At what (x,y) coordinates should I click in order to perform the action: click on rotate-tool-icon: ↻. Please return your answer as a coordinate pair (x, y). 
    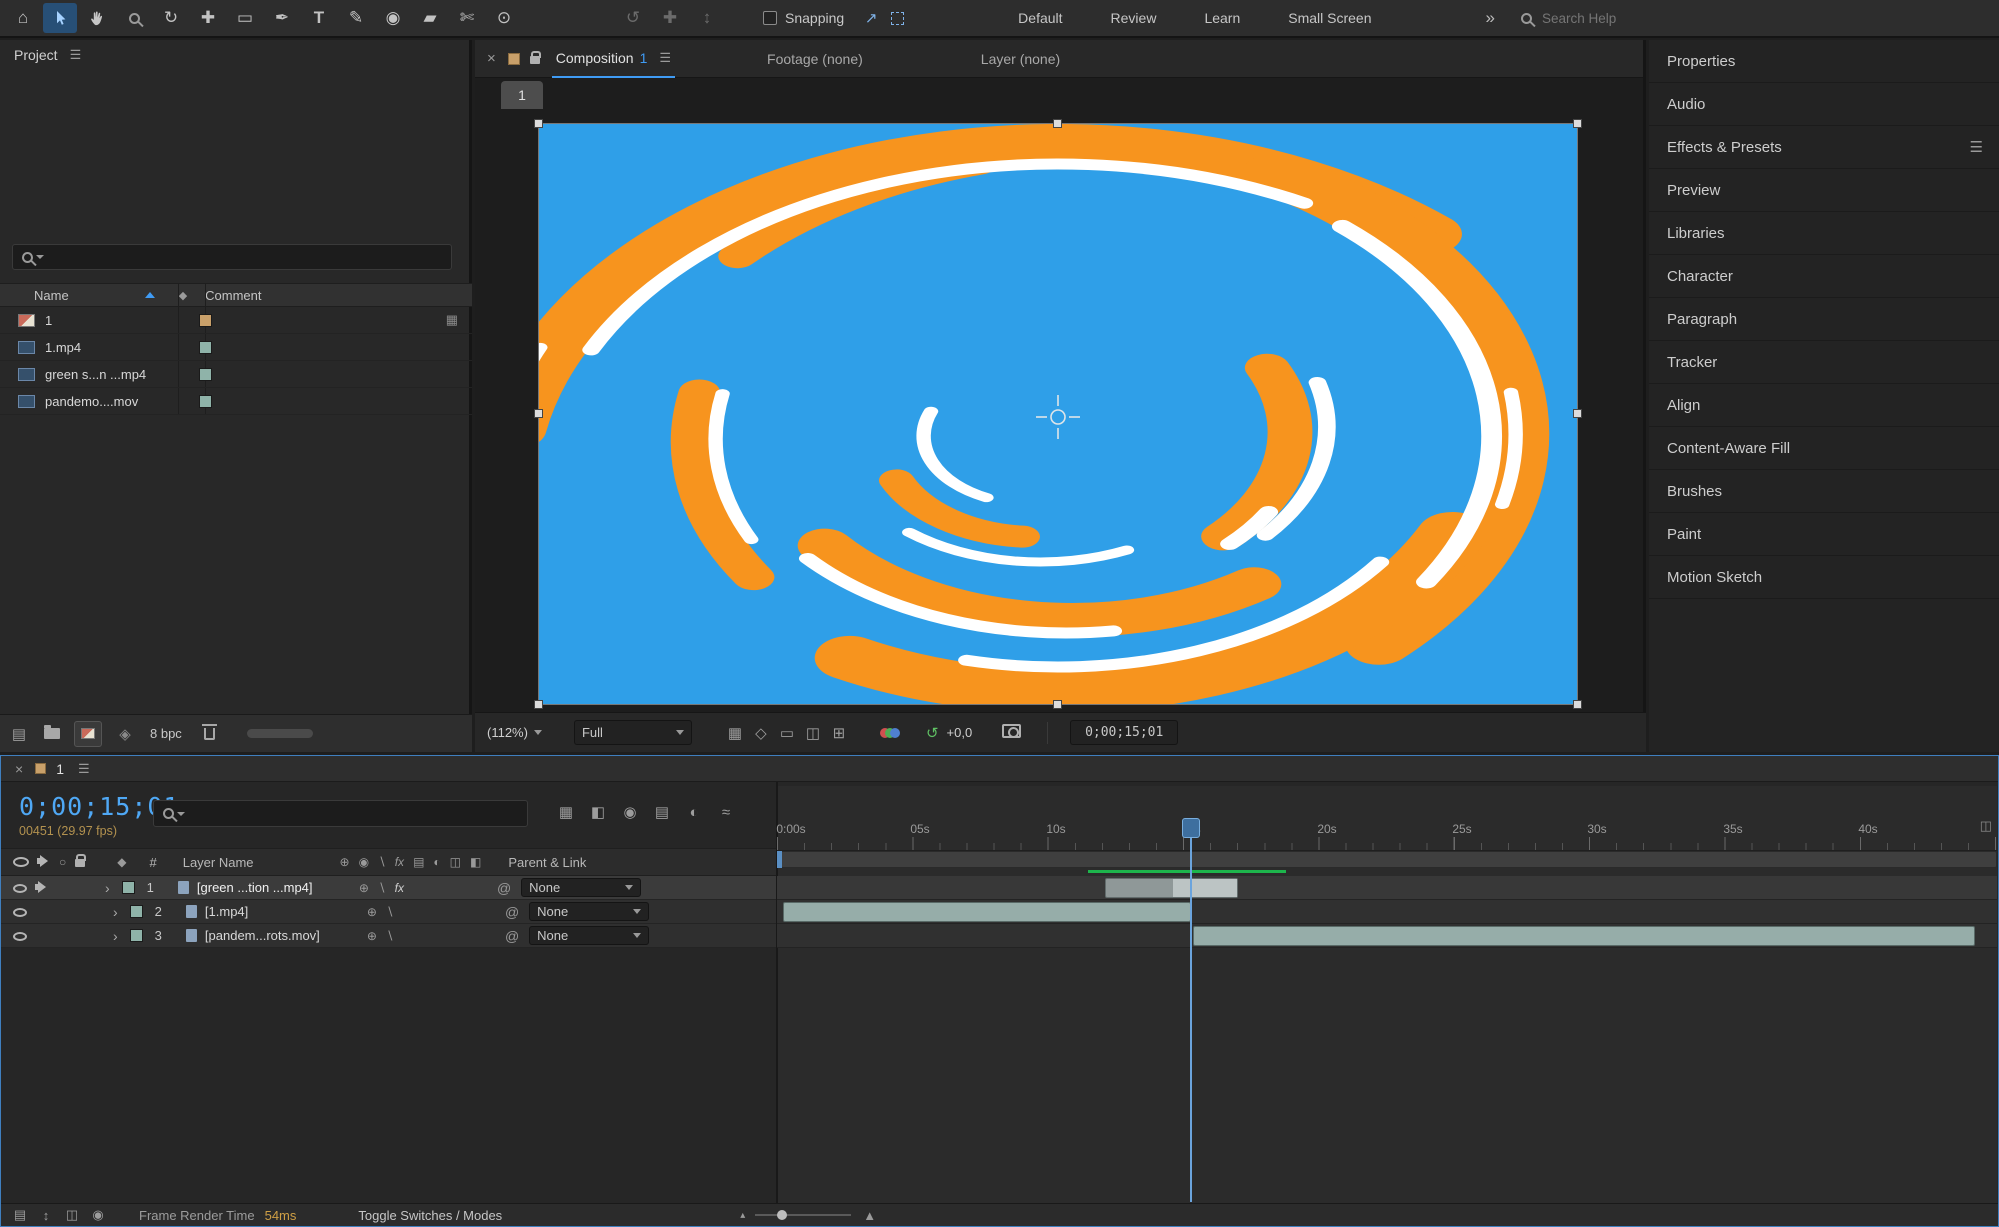
    Looking at the image, I should click on (171, 18).